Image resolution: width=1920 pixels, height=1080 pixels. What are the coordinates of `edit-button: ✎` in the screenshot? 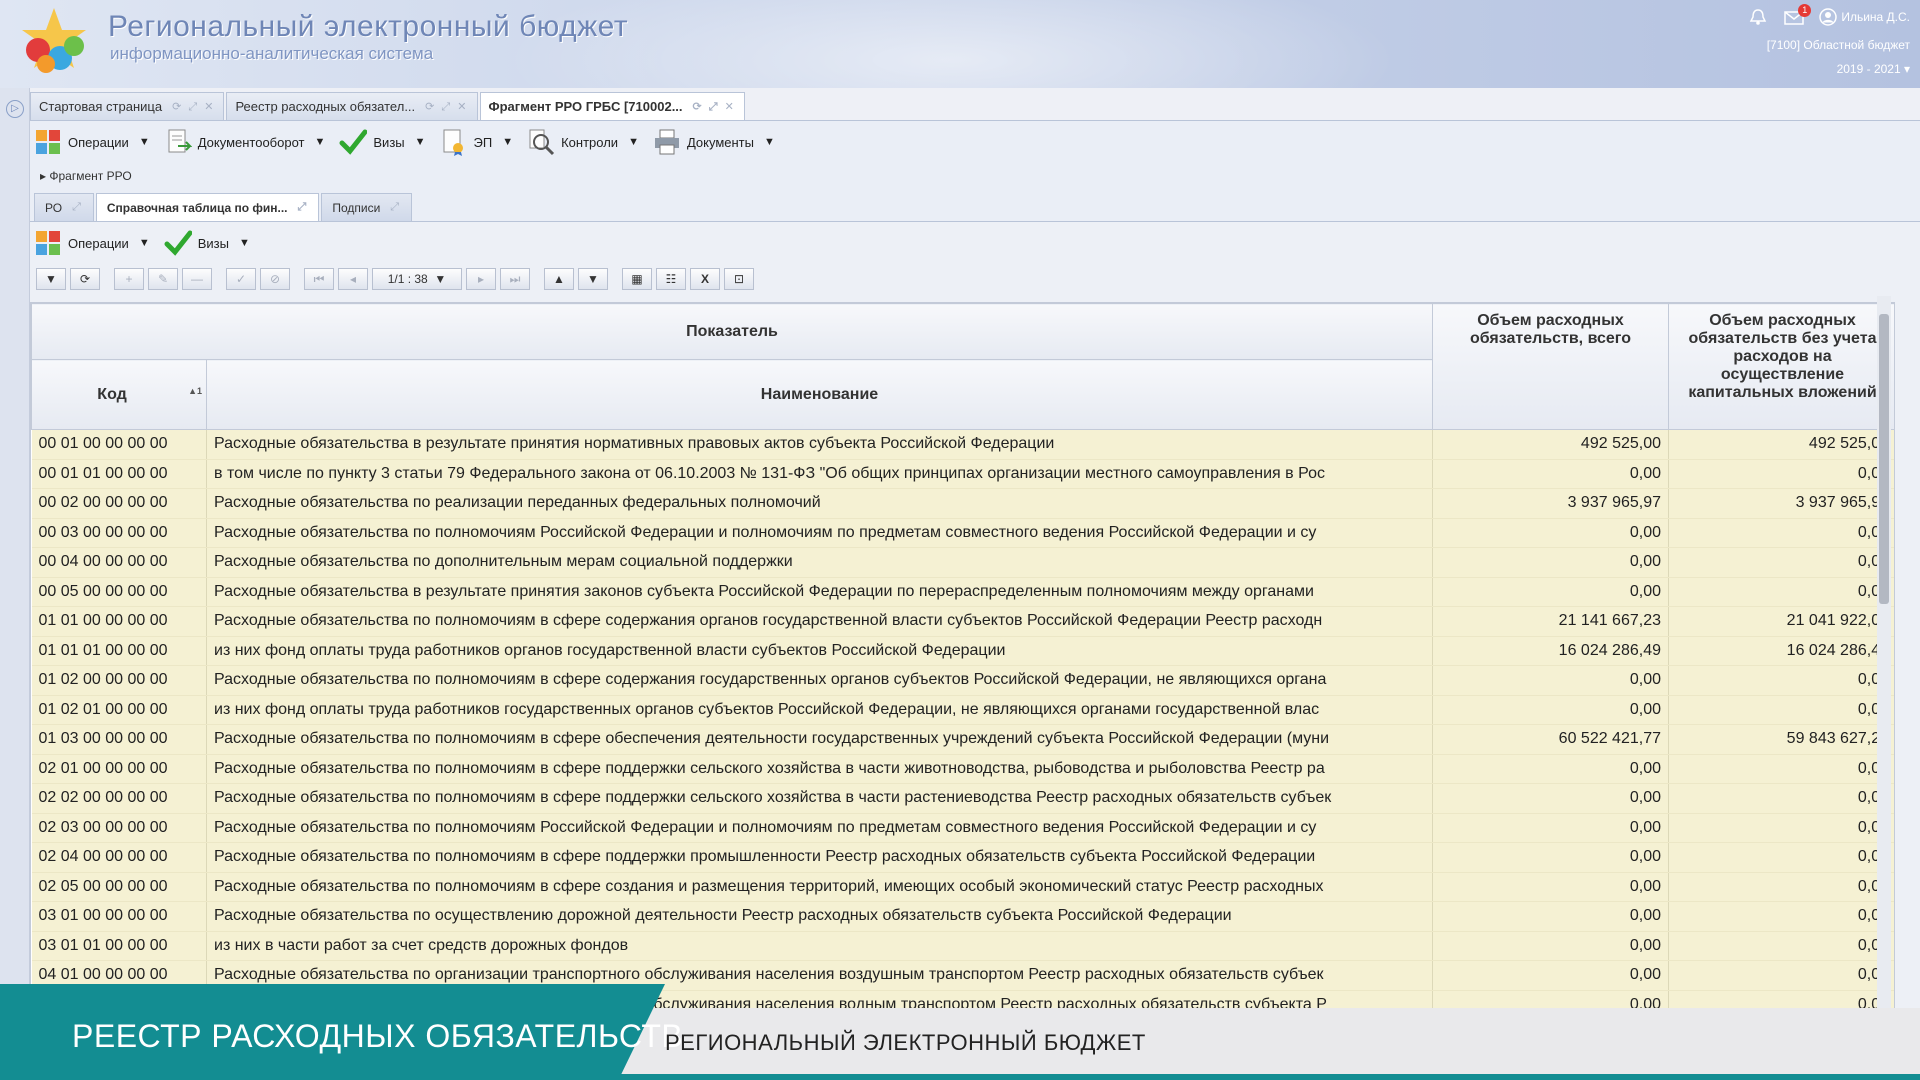 It's located at (163, 279).